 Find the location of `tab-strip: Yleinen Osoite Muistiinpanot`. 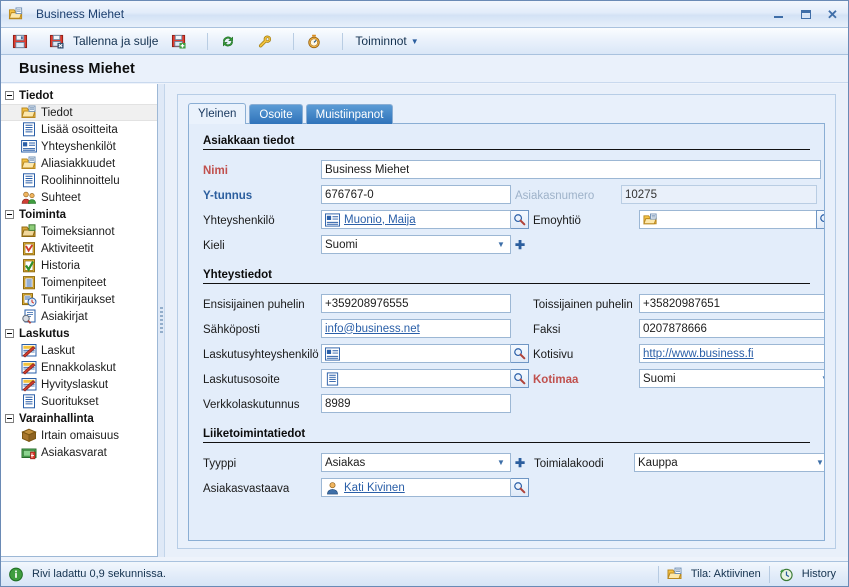

tab-strip: Yleinen Osoite Muistiinpanot is located at coordinates (506, 113).